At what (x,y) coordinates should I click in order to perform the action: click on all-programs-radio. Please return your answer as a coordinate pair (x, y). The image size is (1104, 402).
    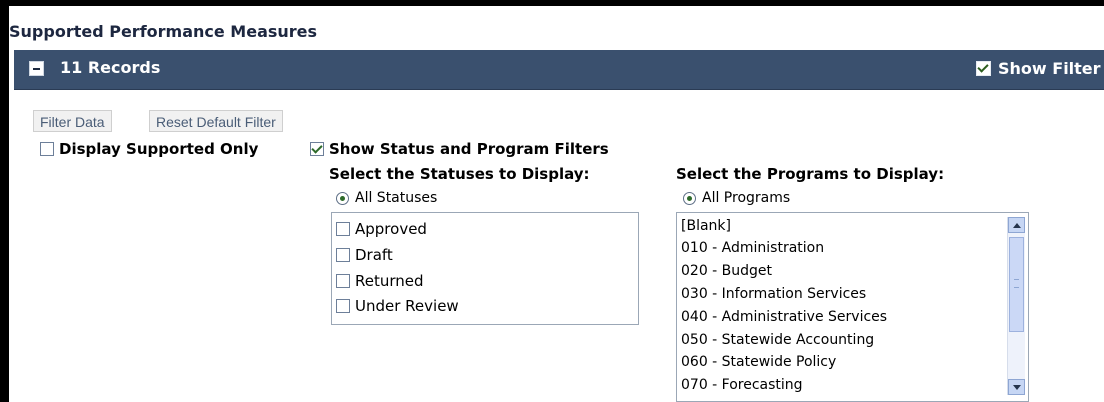
    Looking at the image, I should click on (689, 198).